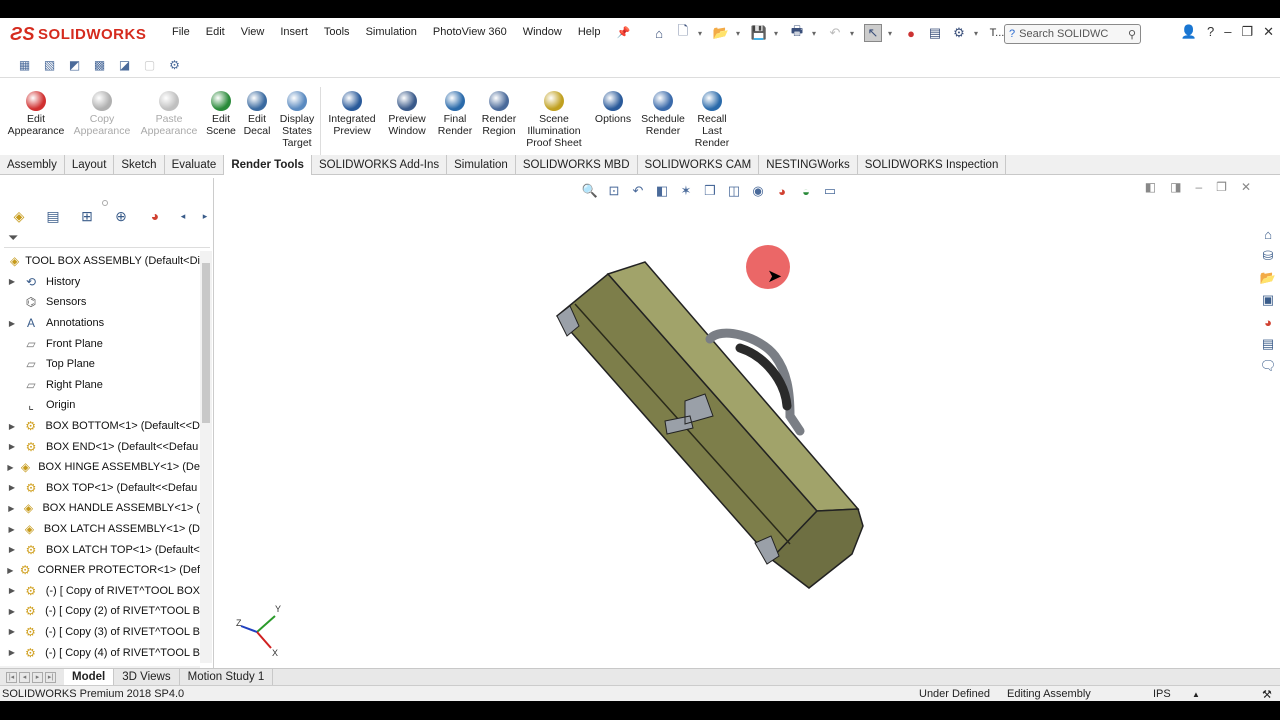  What do you see at coordinates (268, 165) in the screenshot?
I see `tab-render-tools: Render Tools` at bounding box center [268, 165].